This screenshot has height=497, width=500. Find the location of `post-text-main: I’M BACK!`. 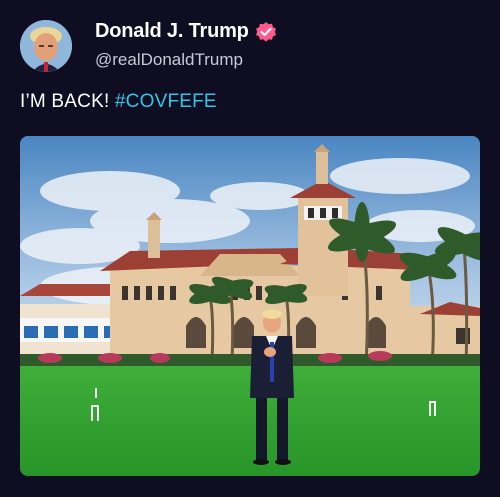

post-text-main: I’M BACK! is located at coordinates (67, 101).